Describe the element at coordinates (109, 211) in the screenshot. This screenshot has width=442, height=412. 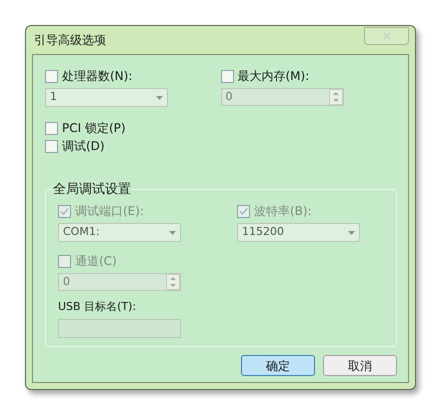
I see `checkbox-label: 调试端口(E):` at that location.